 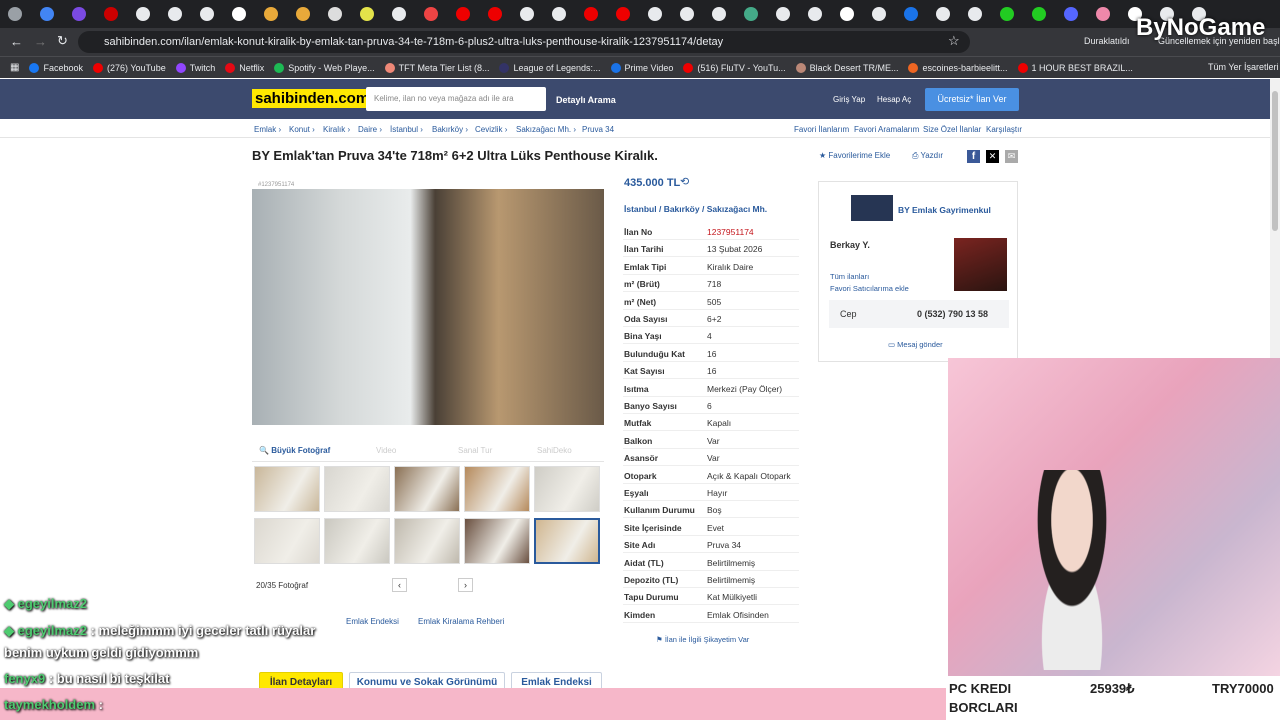 I want to click on search-icon: ⌕, so click(x=530, y=98).